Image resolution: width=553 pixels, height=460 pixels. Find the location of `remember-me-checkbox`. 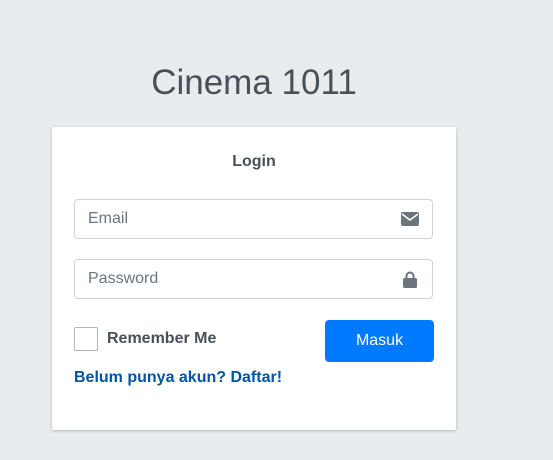

remember-me-checkbox is located at coordinates (86, 339).